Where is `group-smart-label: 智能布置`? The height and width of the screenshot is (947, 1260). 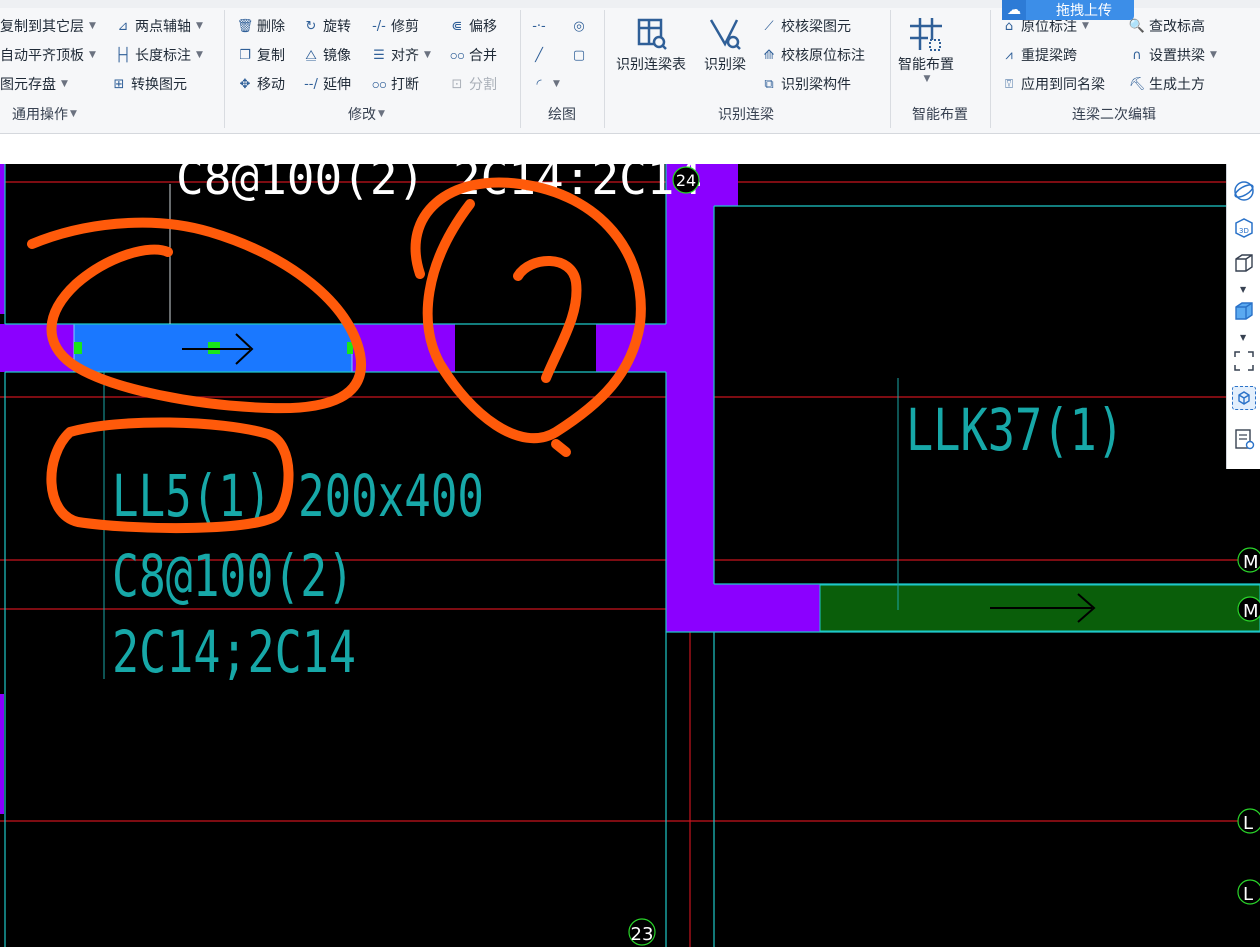 group-smart-label: 智能布置 is located at coordinates (940, 115).